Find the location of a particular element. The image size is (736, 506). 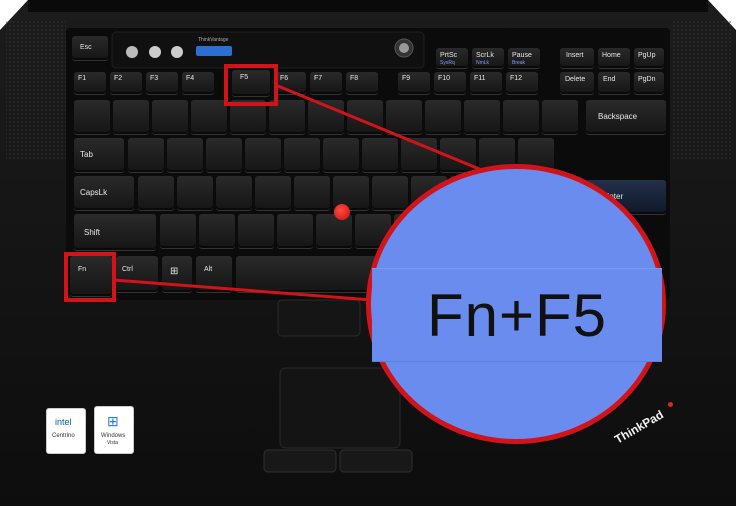

volume-down-button is located at coordinates (155, 52).